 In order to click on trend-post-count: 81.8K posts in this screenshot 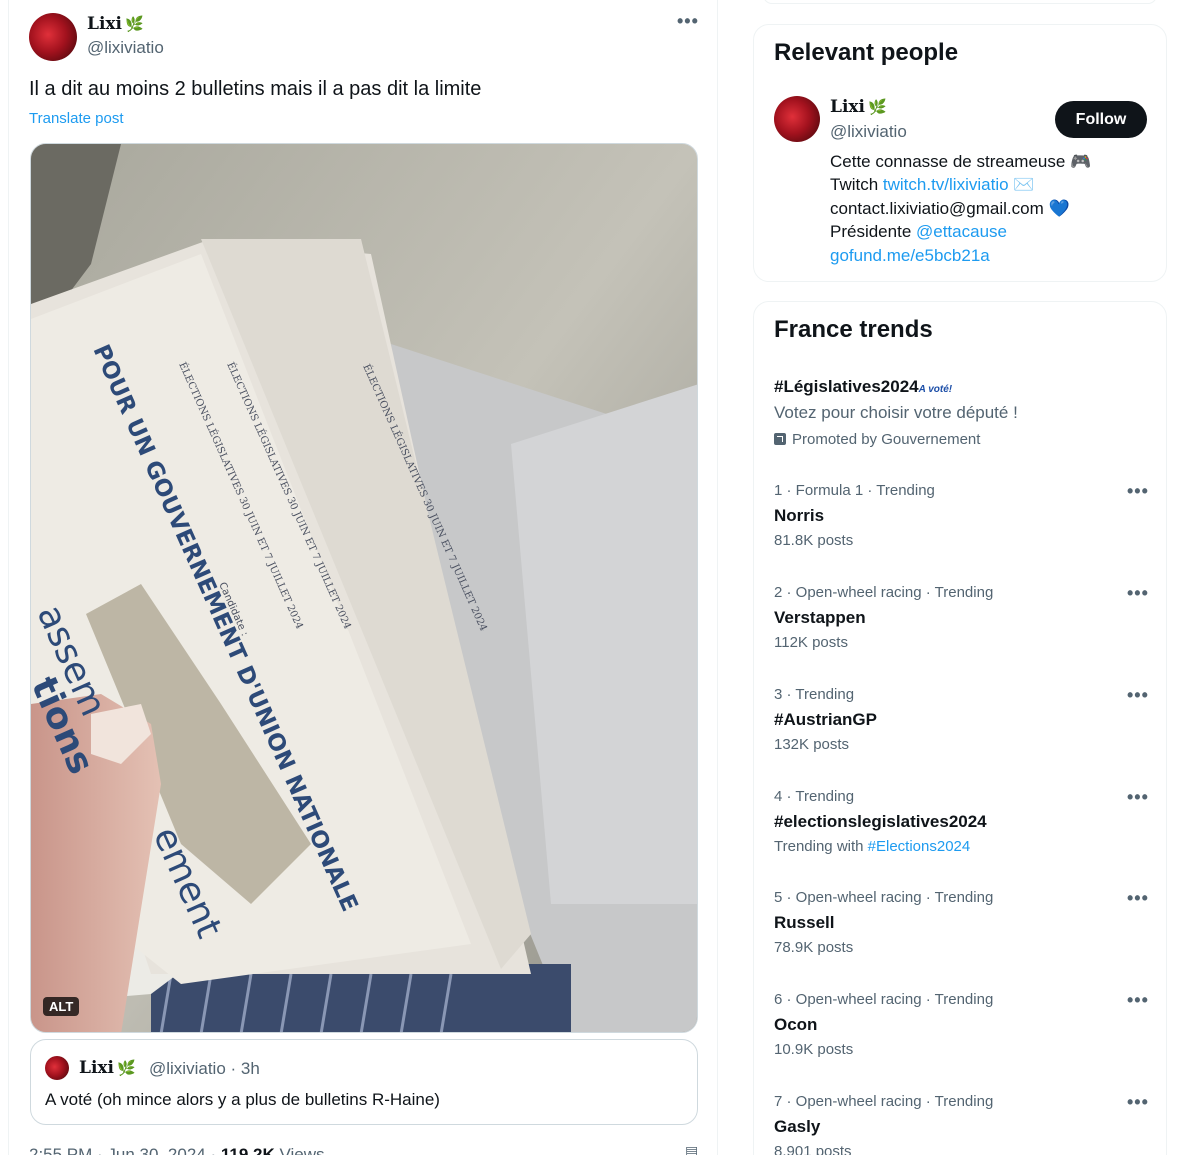, I will do `click(814, 540)`.